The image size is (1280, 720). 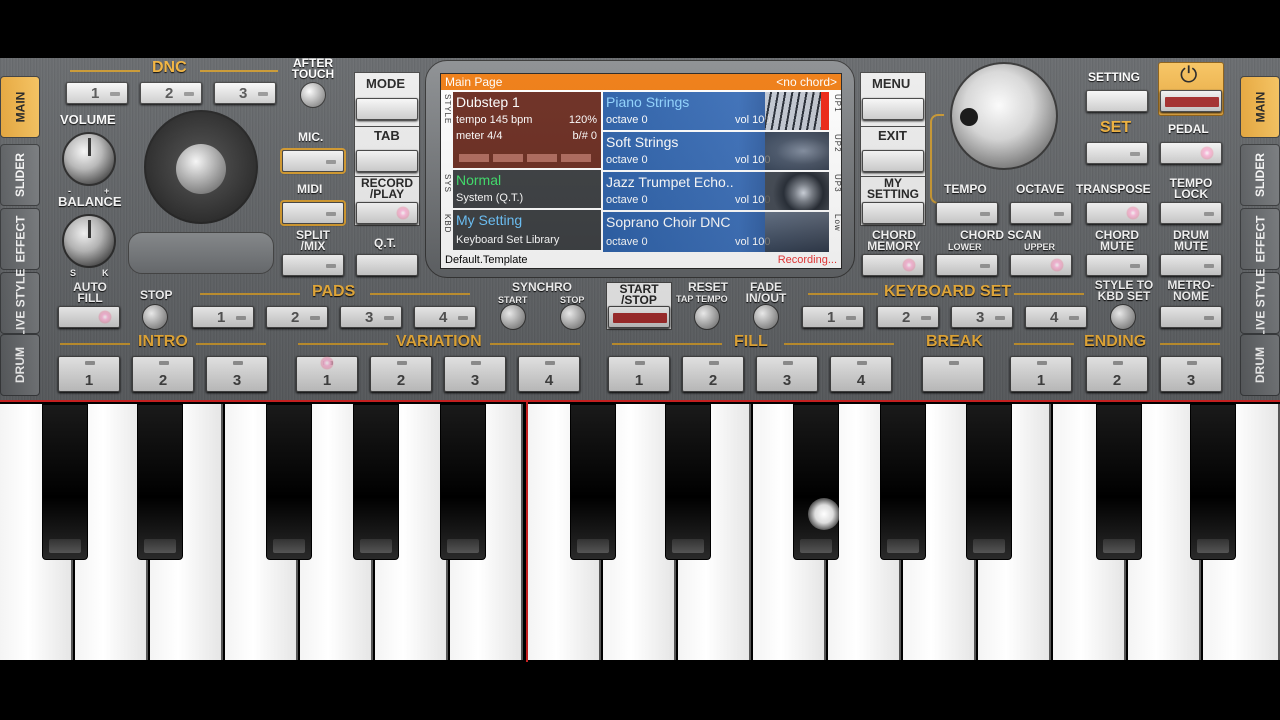 What do you see at coordinates (953, 374) in the screenshot?
I see `break-button` at bounding box center [953, 374].